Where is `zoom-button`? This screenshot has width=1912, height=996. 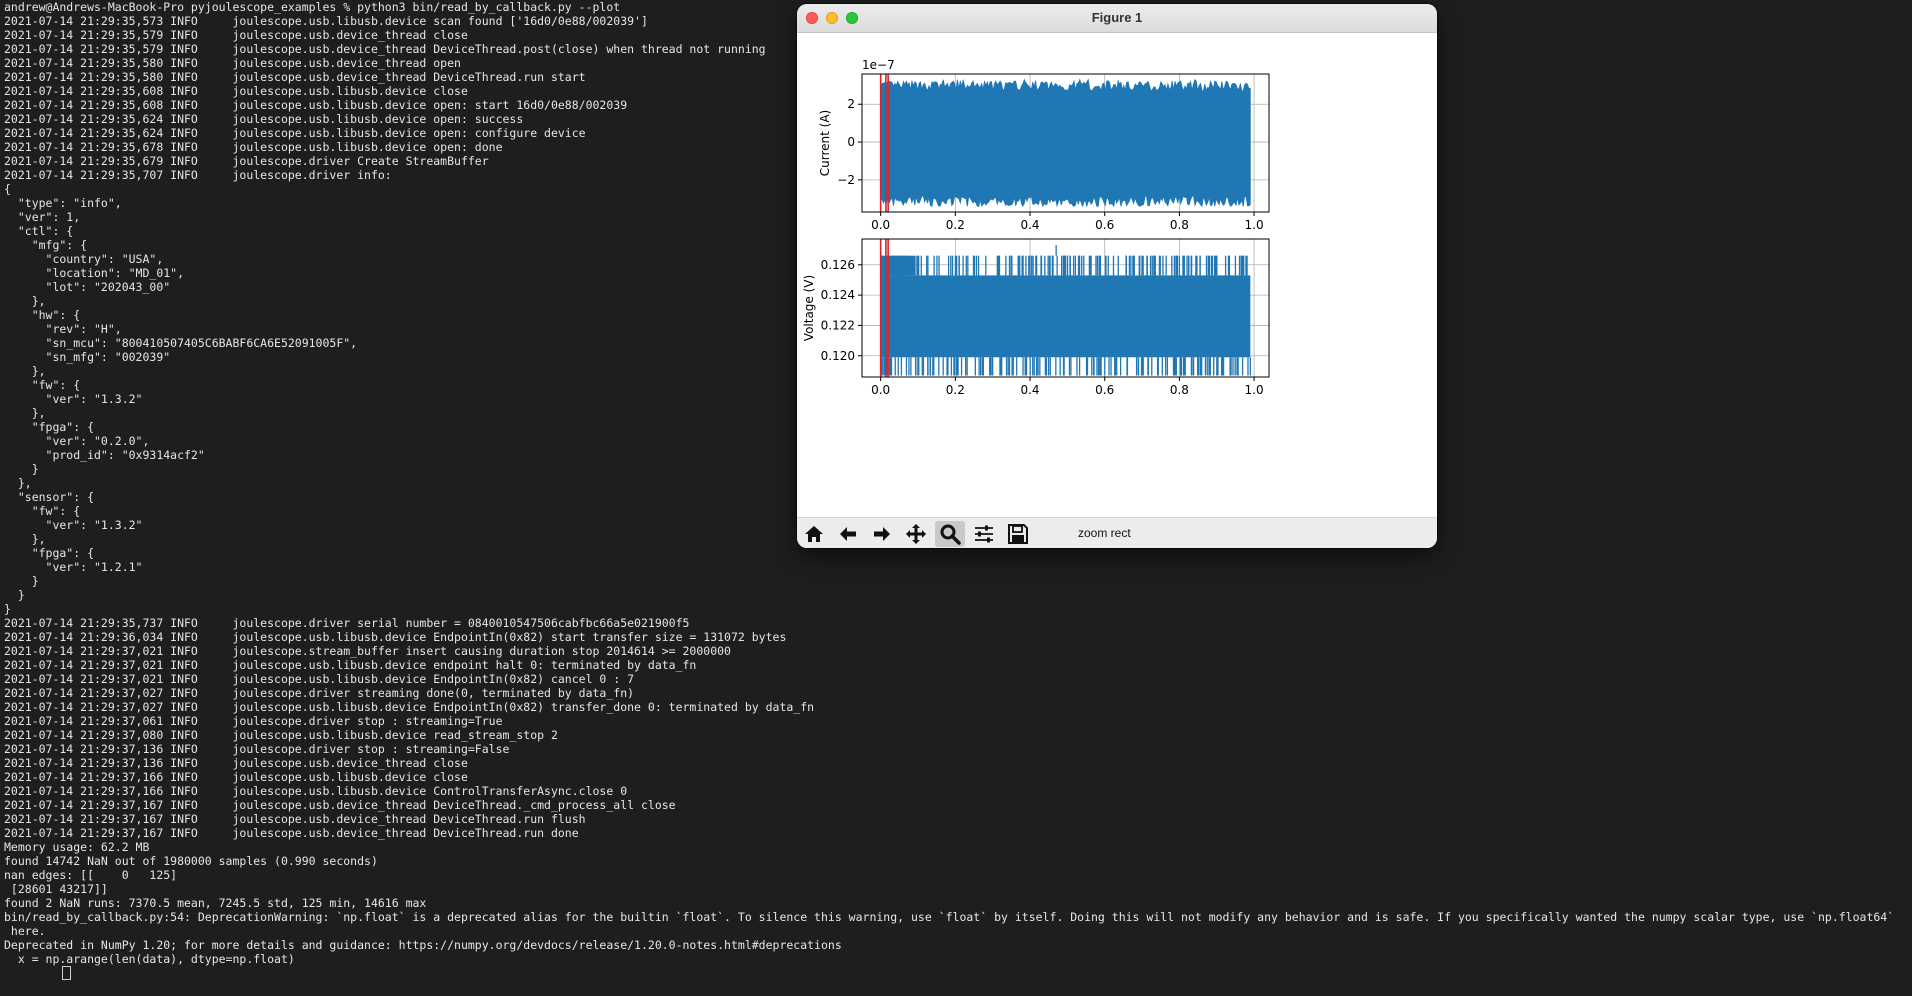
zoom-button is located at coordinates (950, 534).